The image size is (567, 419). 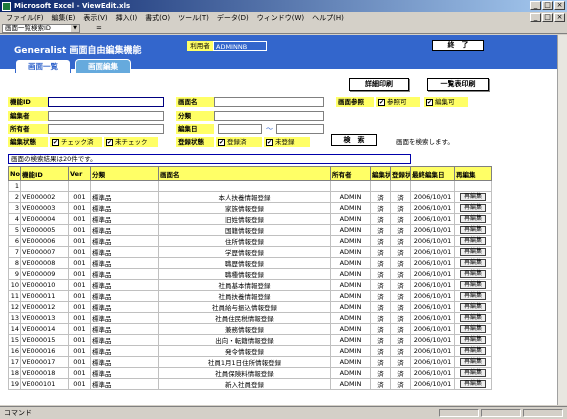 What do you see at coordinates (18, 413) in the screenshot?
I see `status-mode: コマンド` at bounding box center [18, 413].